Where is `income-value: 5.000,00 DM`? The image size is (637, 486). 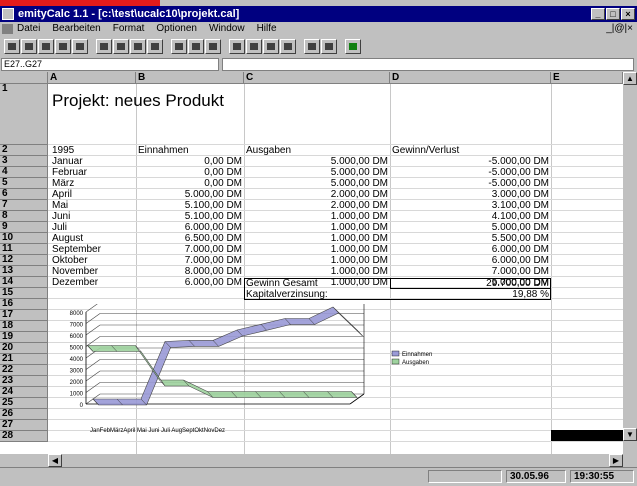
income-value: 5.000,00 DM is located at coordinates (213, 194).